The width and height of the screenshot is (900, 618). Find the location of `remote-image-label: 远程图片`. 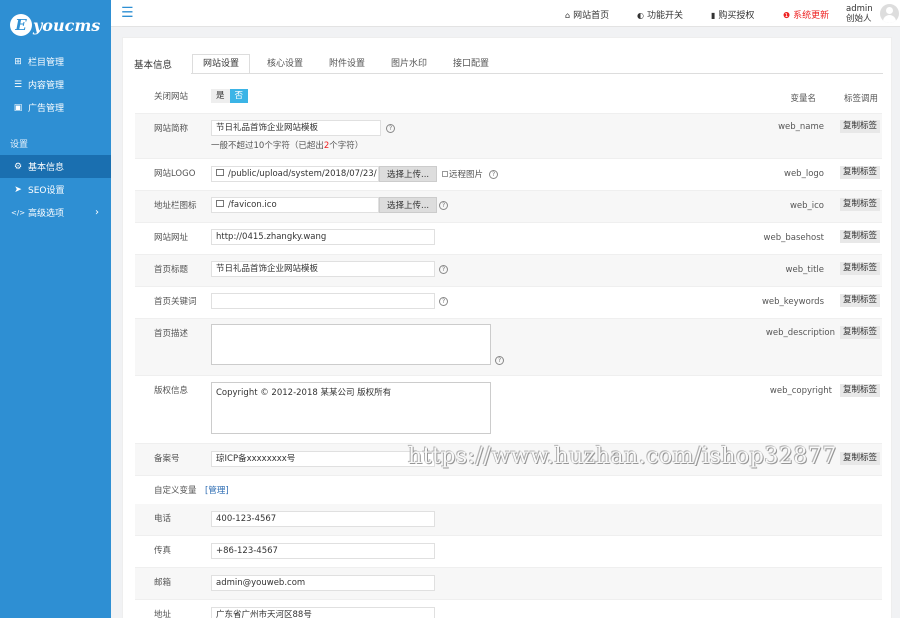

remote-image-label: 远程图片 is located at coordinates (466, 175).